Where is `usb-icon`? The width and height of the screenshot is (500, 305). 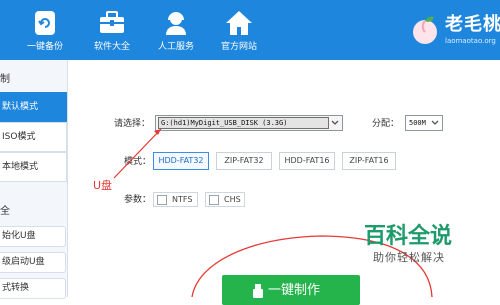
usb-icon is located at coordinates (258, 291).